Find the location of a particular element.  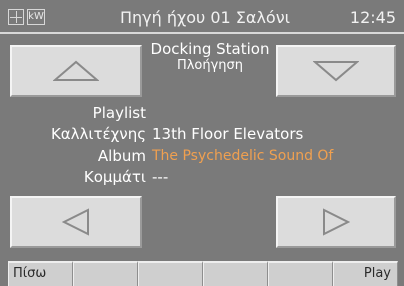

playlist-label: Playlist is located at coordinates (119, 113).